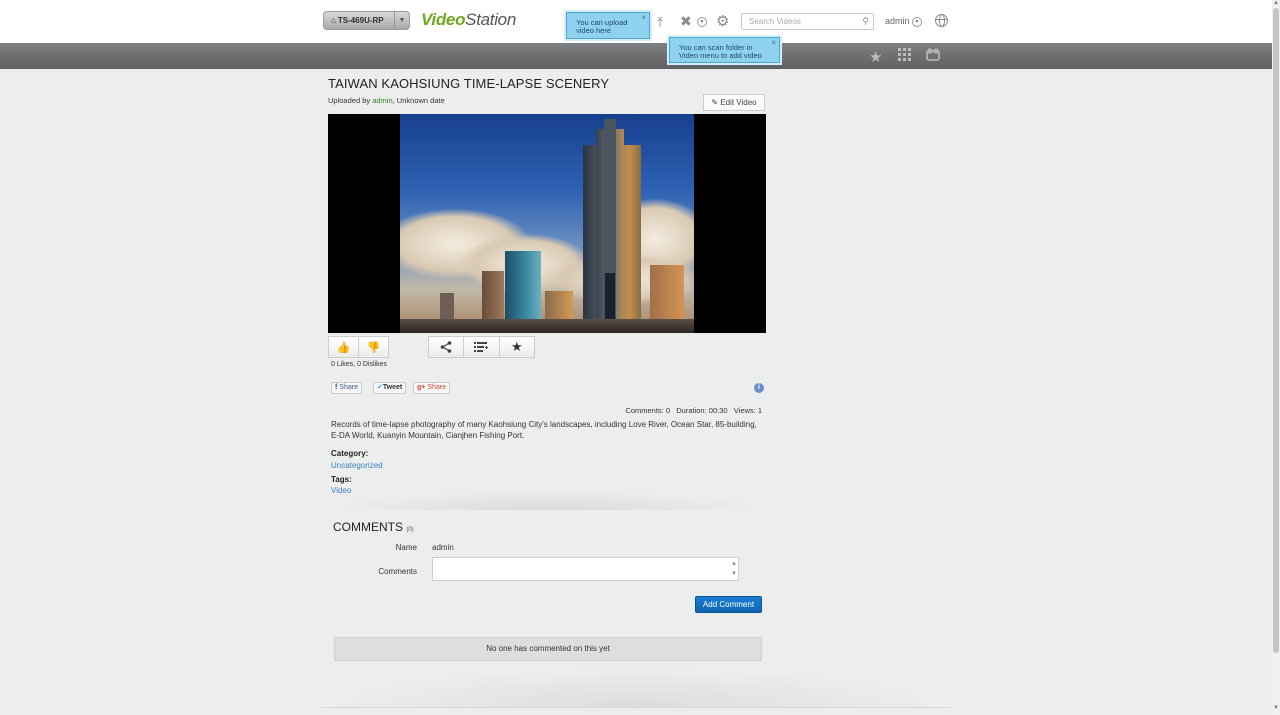 This screenshot has width=1280, height=715. What do you see at coordinates (807, 21) in the screenshot?
I see `search-input: Search Videos ⚲` at bounding box center [807, 21].